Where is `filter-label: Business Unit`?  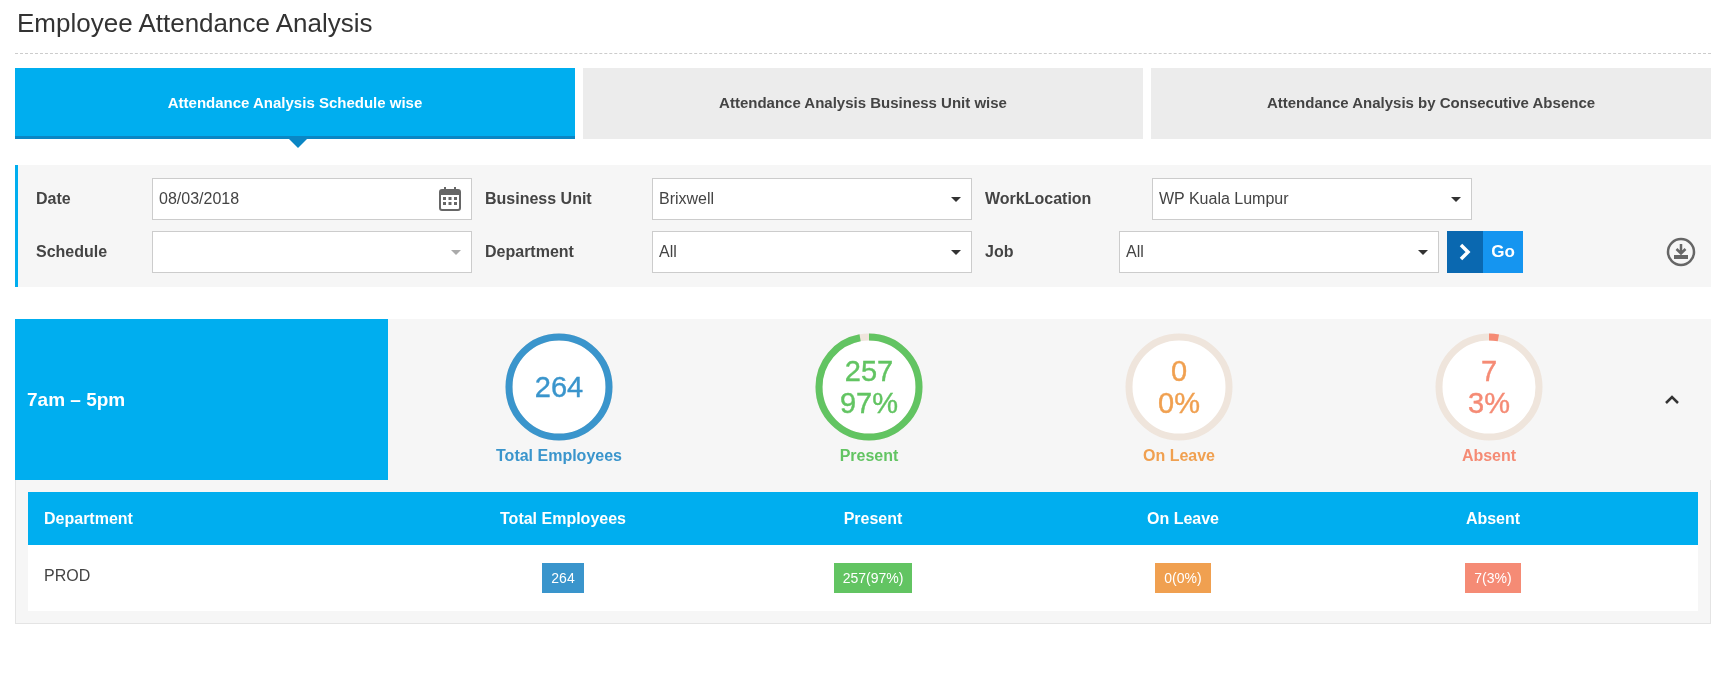
filter-label: Business Unit is located at coordinates (538, 199).